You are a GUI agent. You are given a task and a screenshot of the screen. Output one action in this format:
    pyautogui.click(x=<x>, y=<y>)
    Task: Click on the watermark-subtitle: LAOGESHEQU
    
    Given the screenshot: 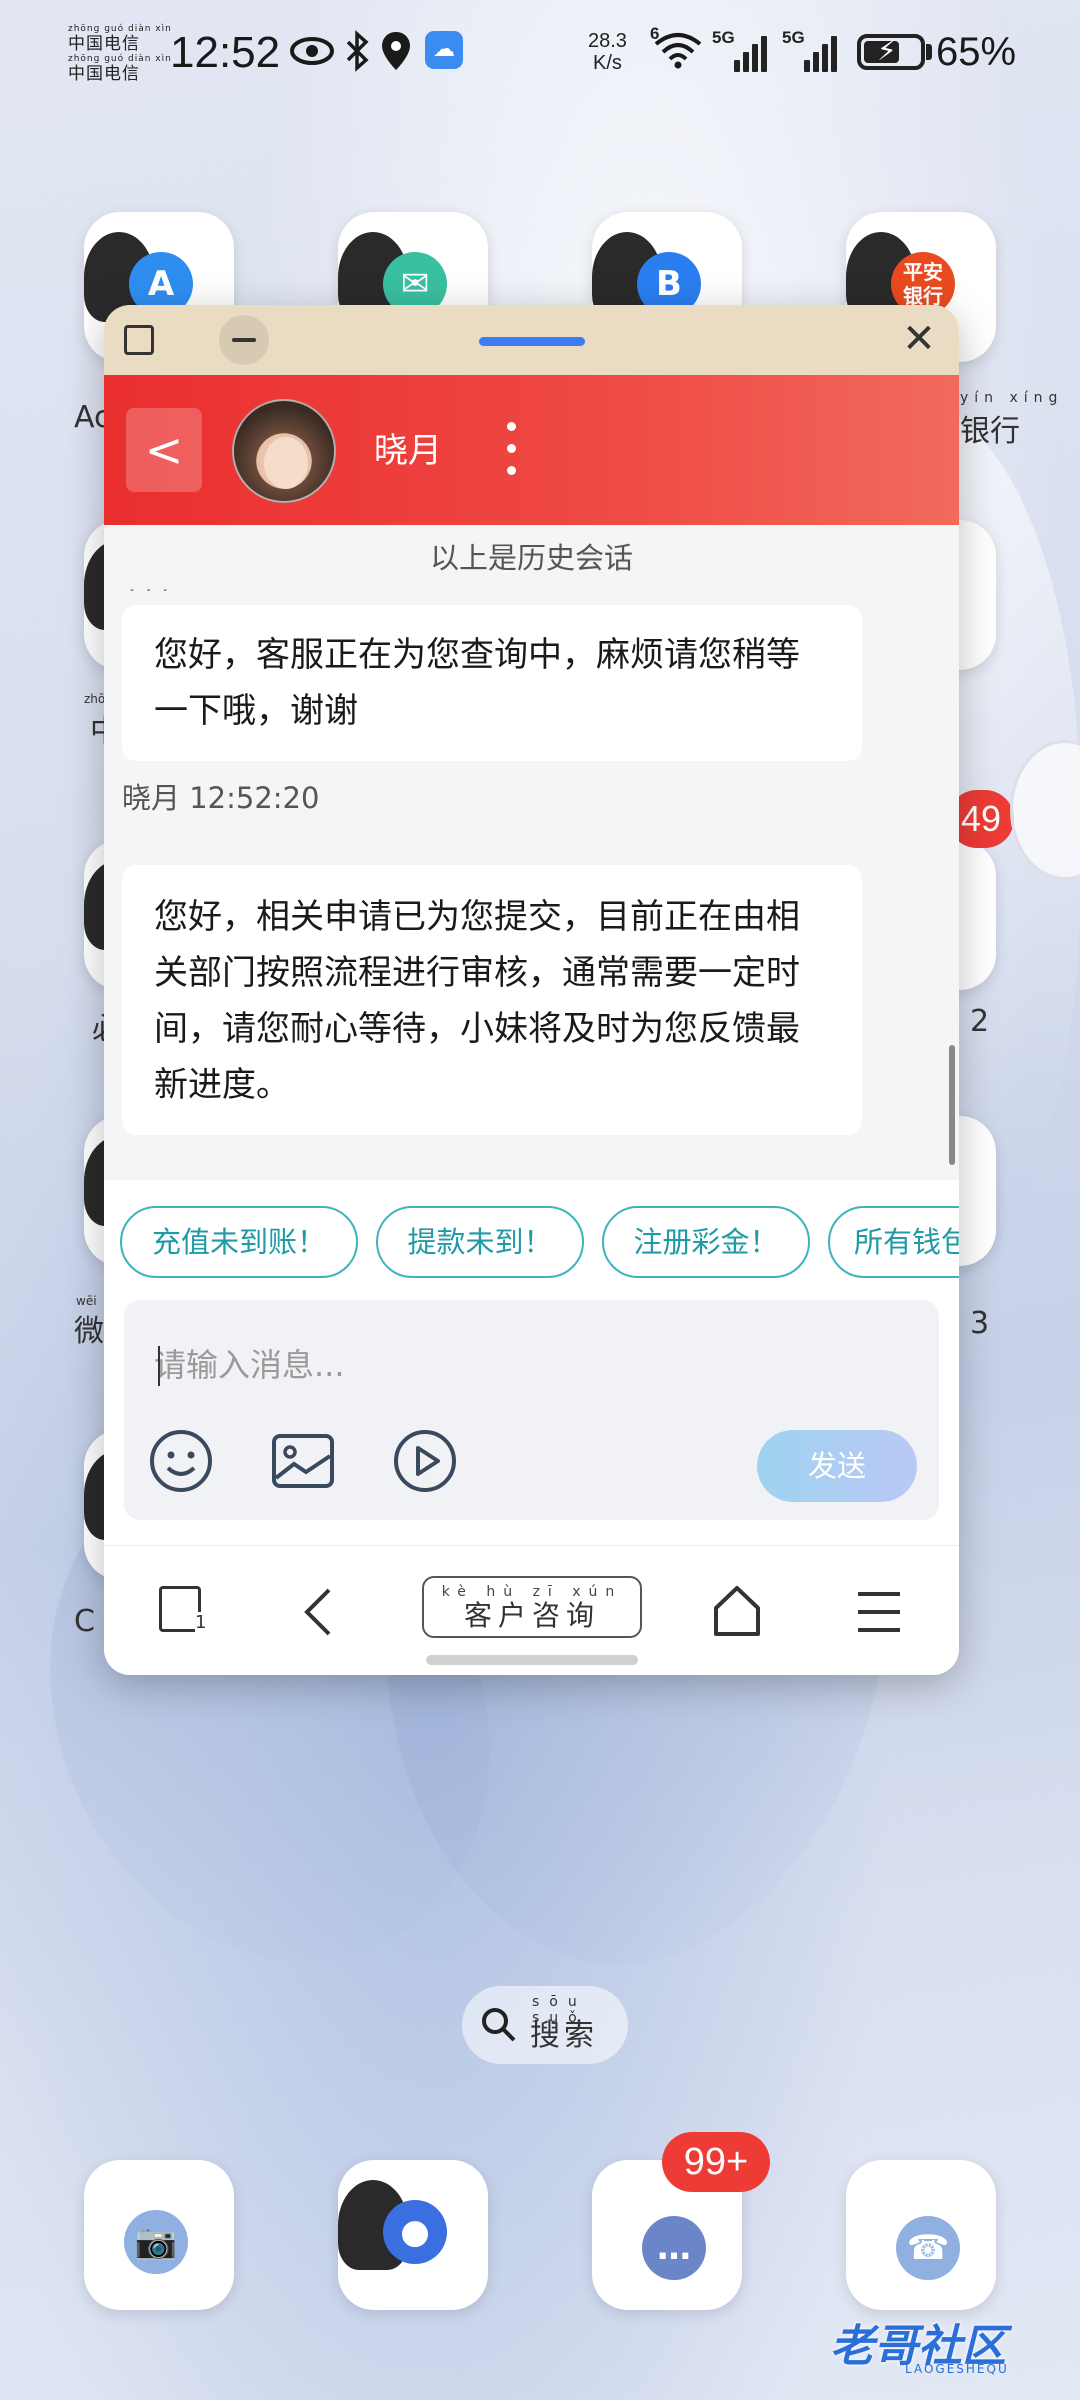 What is the action you would take?
    pyautogui.click(x=957, y=2369)
    